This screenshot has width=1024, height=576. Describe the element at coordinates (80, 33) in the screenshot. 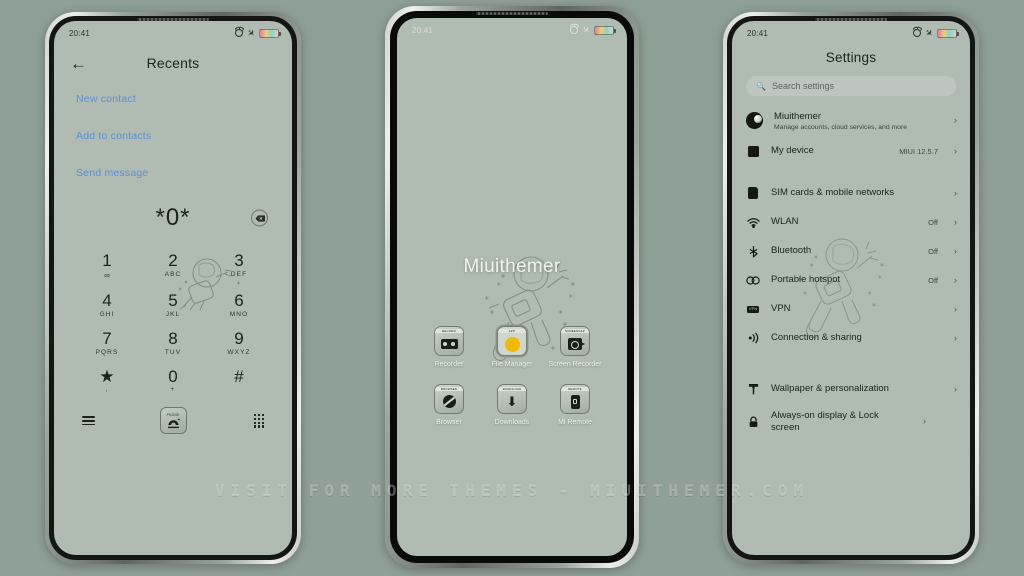

I see `status-time: 20:41` at that location.